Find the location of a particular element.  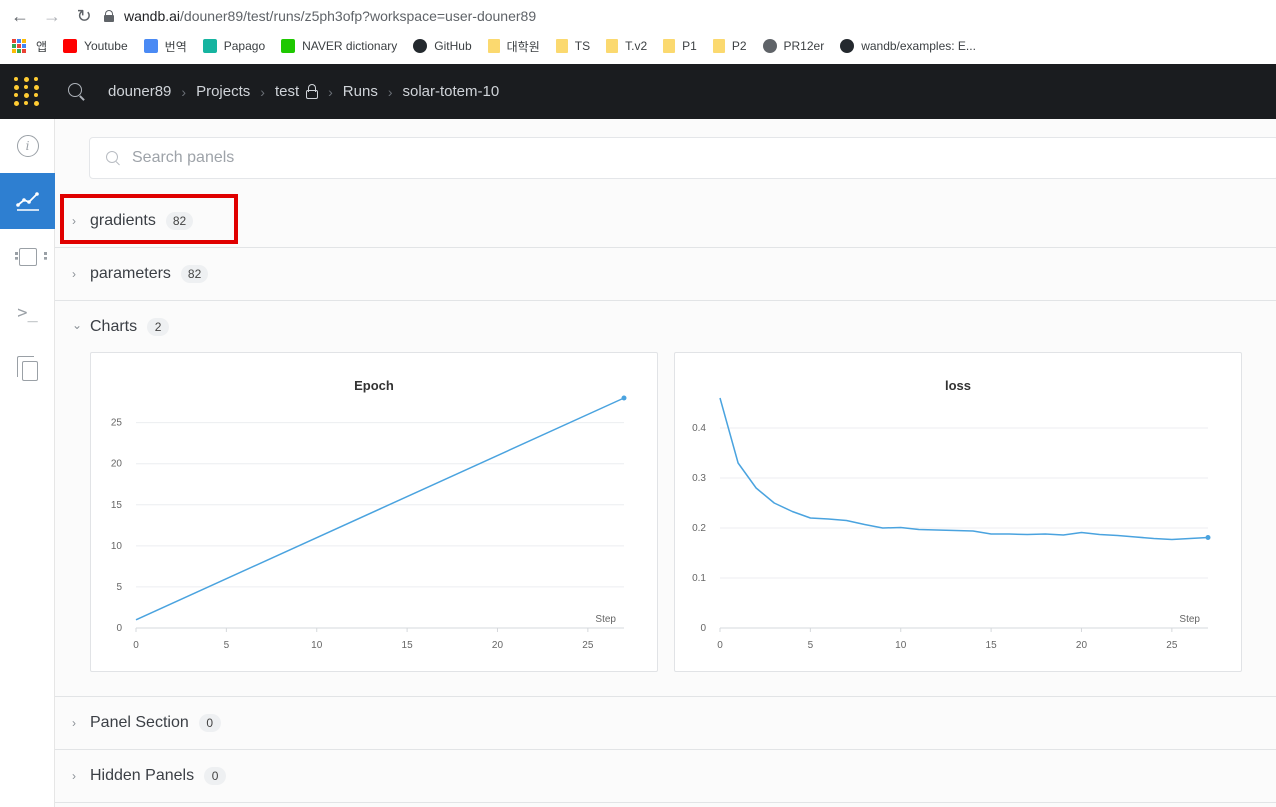

section-gradients: › gradients 82 is located at coordinates (665, 221).